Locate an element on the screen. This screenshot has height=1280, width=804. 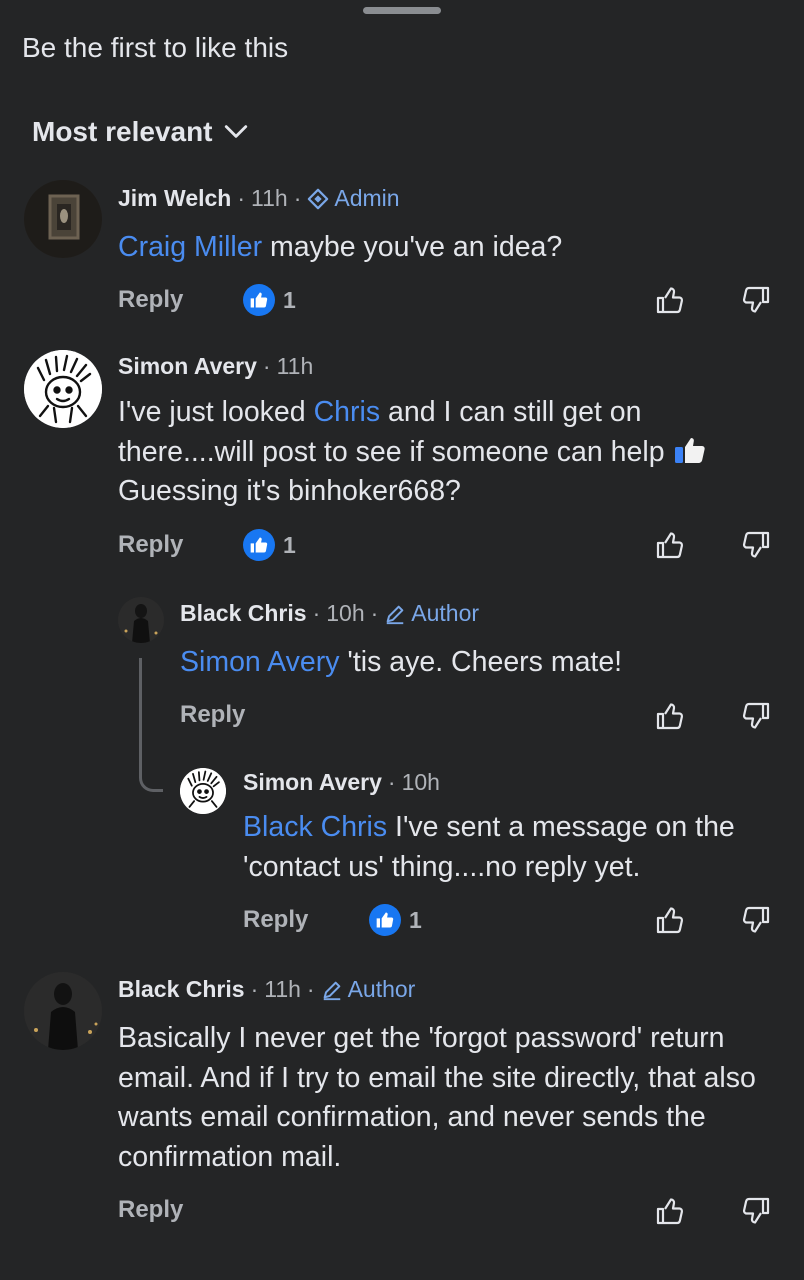
admin-diamond-icon is located at coordinates (318, 198).